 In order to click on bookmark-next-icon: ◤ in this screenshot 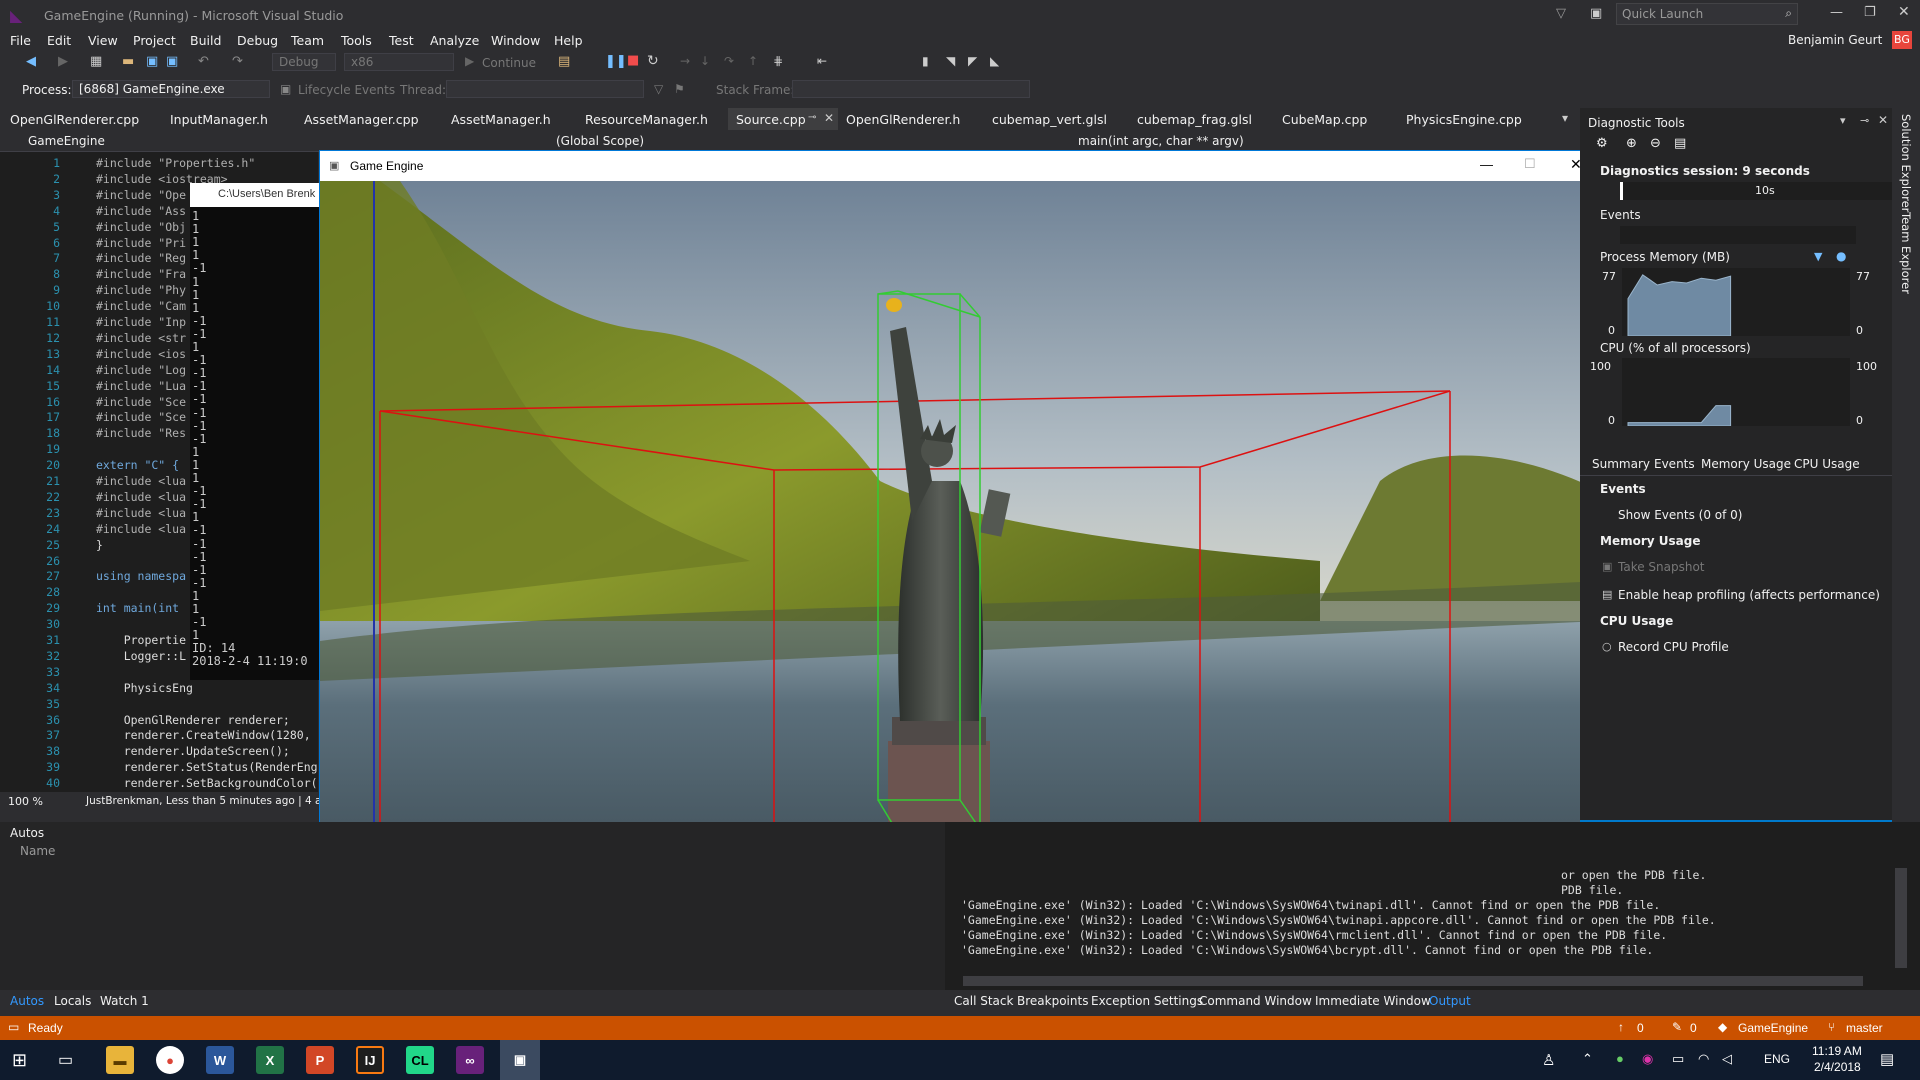, I will do `click(972, 61)`.